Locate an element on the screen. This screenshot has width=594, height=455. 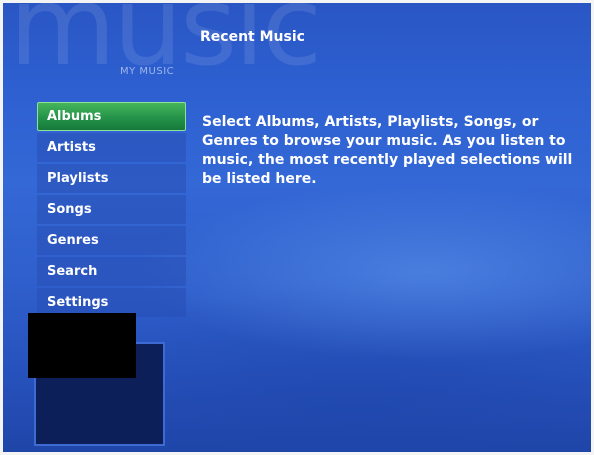
menu-item-search: Search is located at coordinates (111, 271).